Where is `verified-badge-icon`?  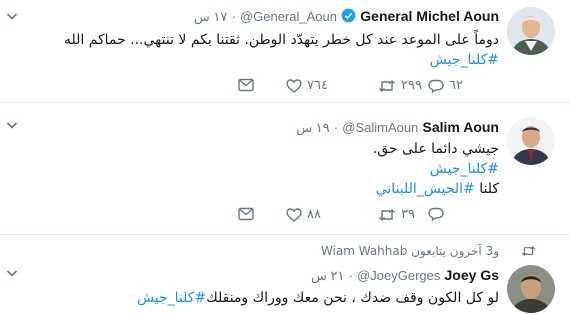 verified-badge-icon is located at coordinates (348, 15).